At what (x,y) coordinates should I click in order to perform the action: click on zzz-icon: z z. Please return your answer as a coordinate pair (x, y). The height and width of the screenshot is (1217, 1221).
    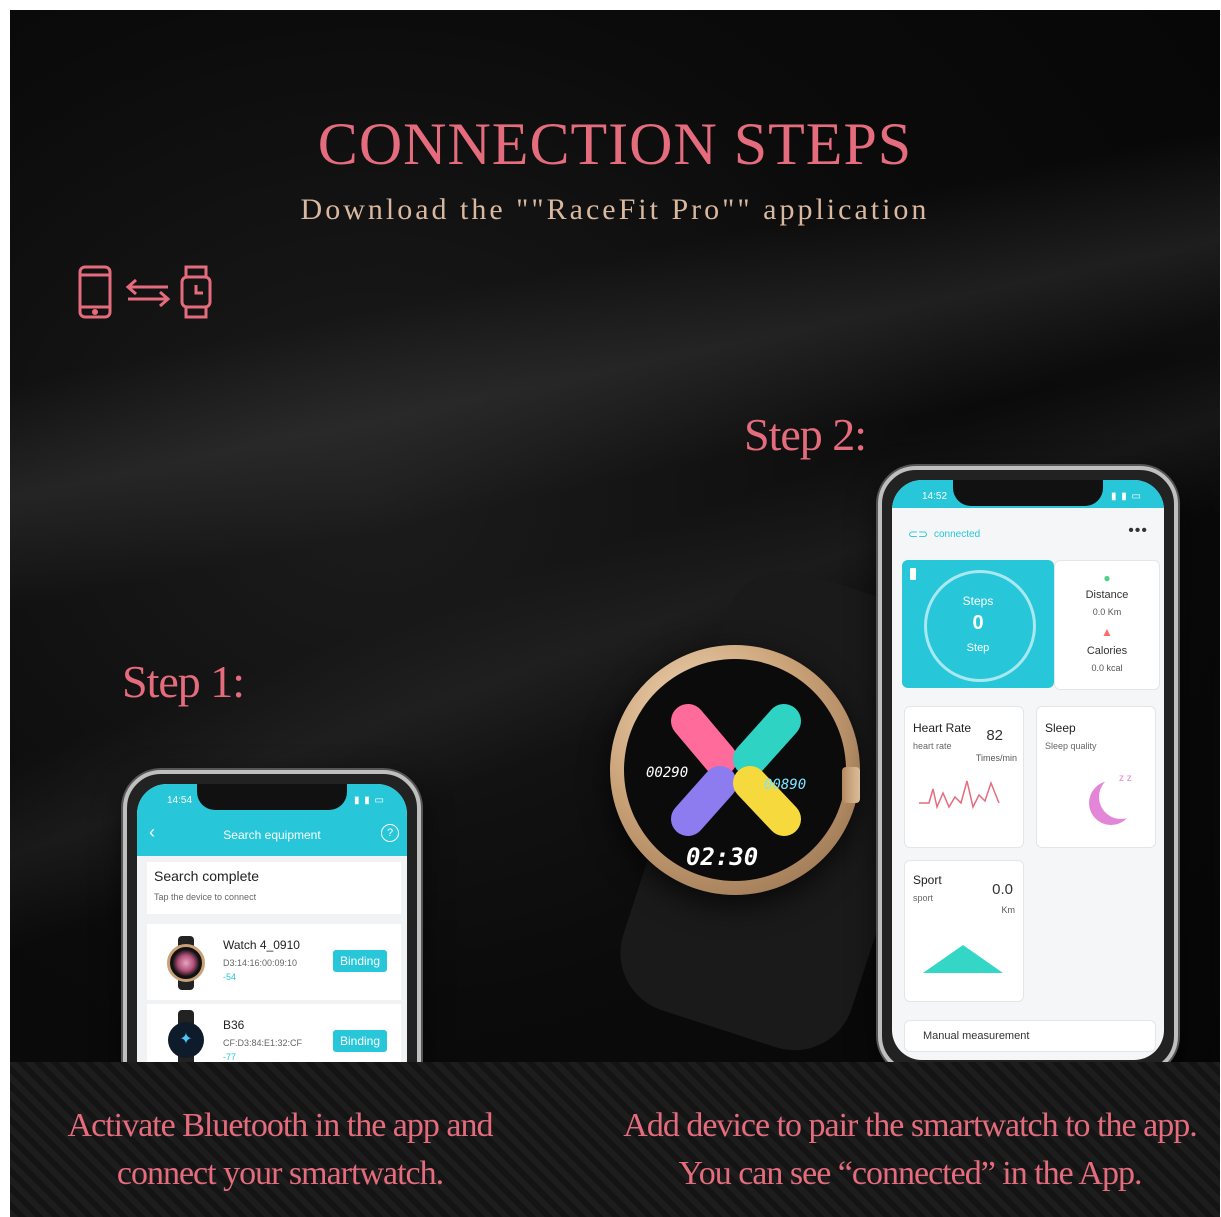
    Looking at the image, I should click on (1125, 778).